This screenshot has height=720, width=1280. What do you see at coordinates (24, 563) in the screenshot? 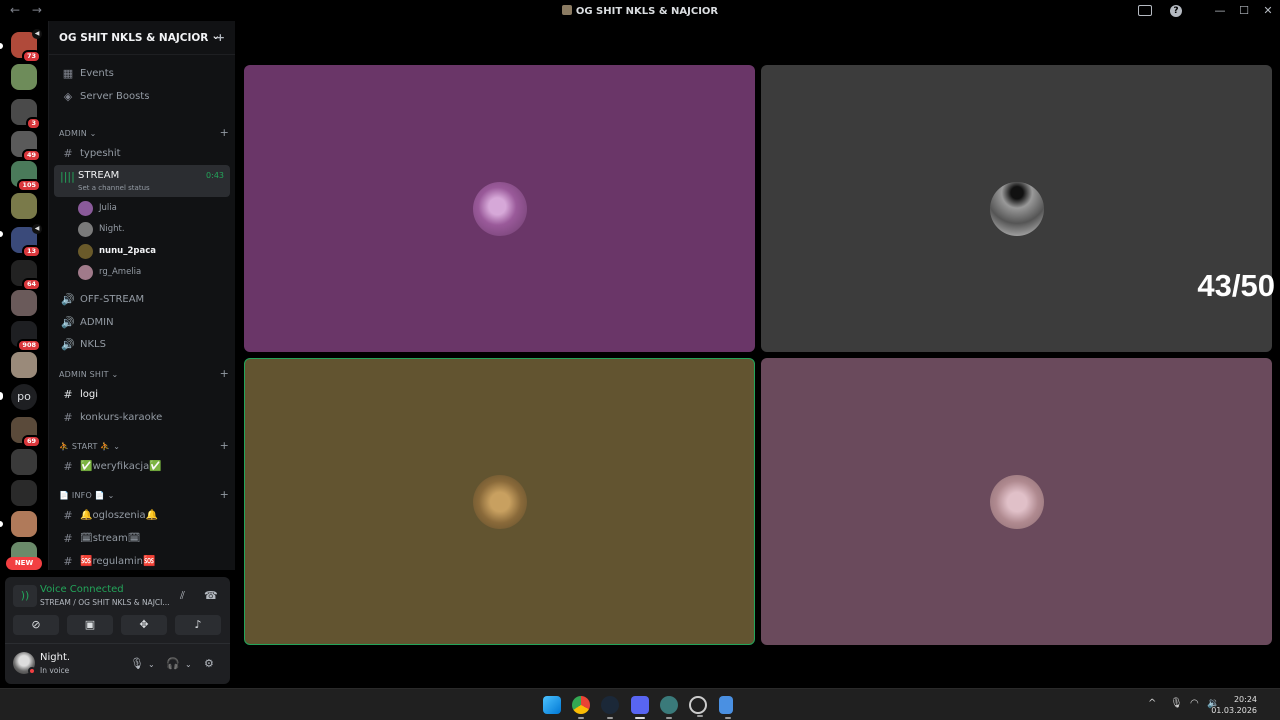
I see `new-badge: NEW` at bounding box center [24, 563].